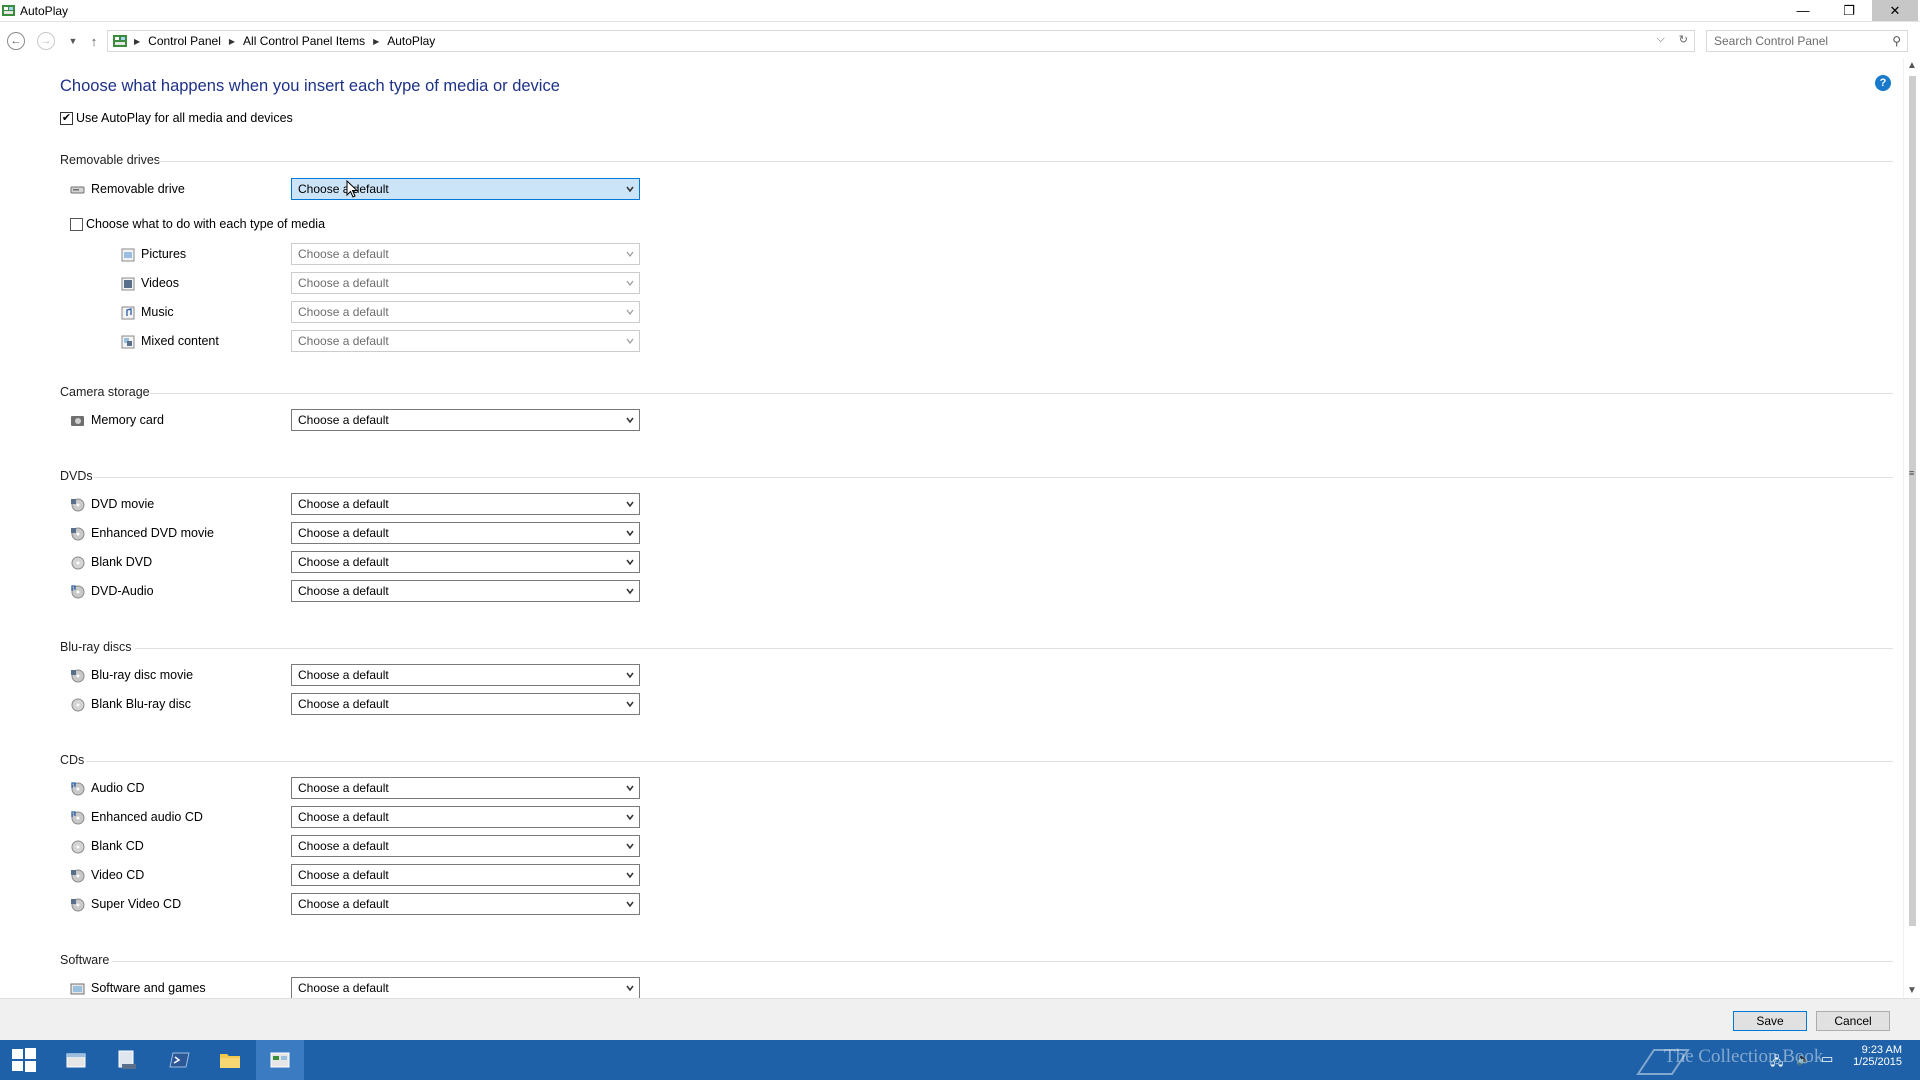 This screenshot has width=1920, height=1080. I want to click on software-games-dropdown: Choose a default, so click(465, 987).